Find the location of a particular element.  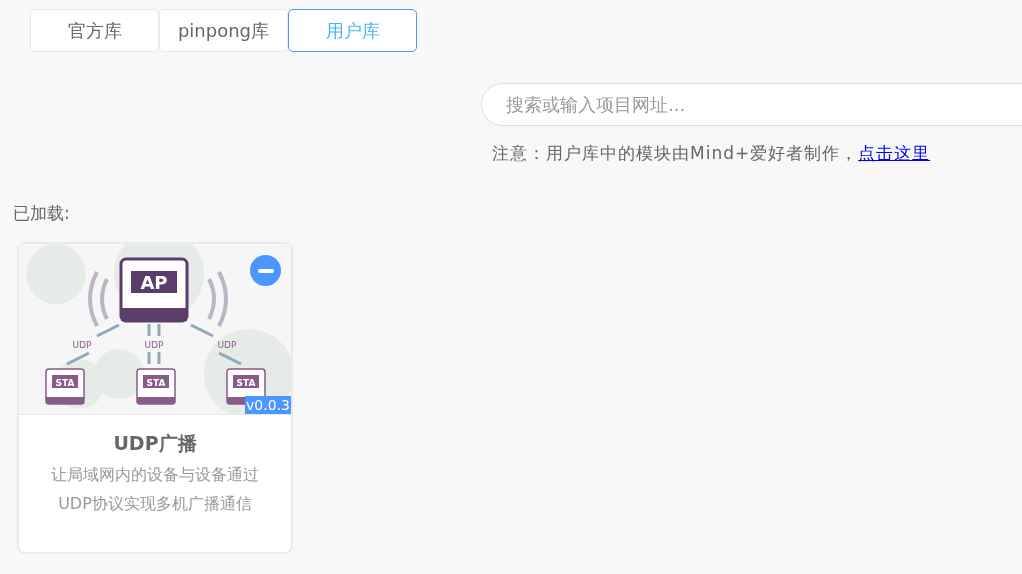

tab: pinpong库 is located at coordinates (223, 30).